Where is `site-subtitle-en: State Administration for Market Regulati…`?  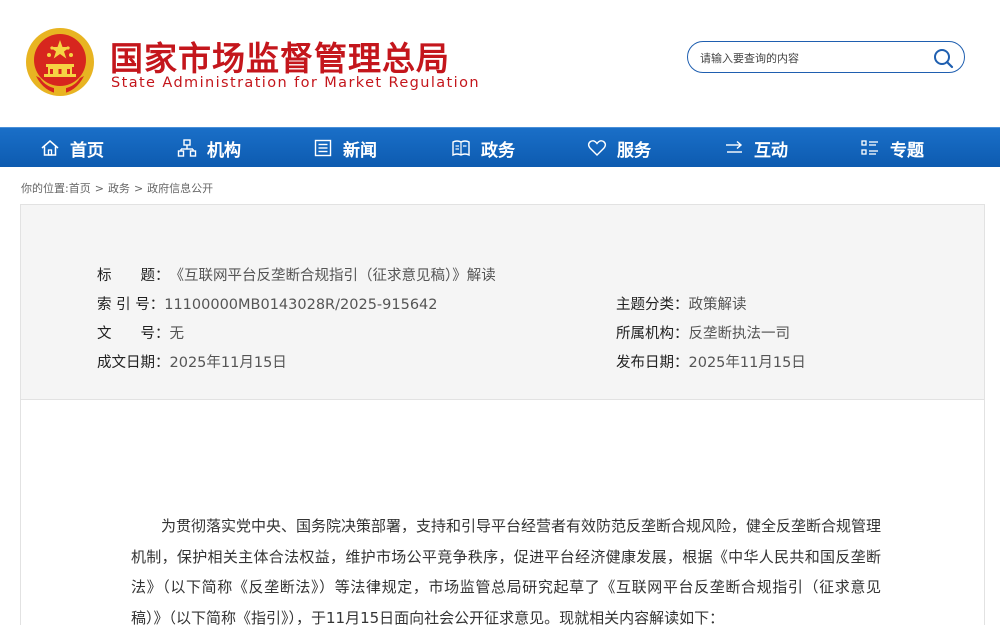 site-subtitle-en: State Administration for Market Regulati… is located at coordinates (295, 83).